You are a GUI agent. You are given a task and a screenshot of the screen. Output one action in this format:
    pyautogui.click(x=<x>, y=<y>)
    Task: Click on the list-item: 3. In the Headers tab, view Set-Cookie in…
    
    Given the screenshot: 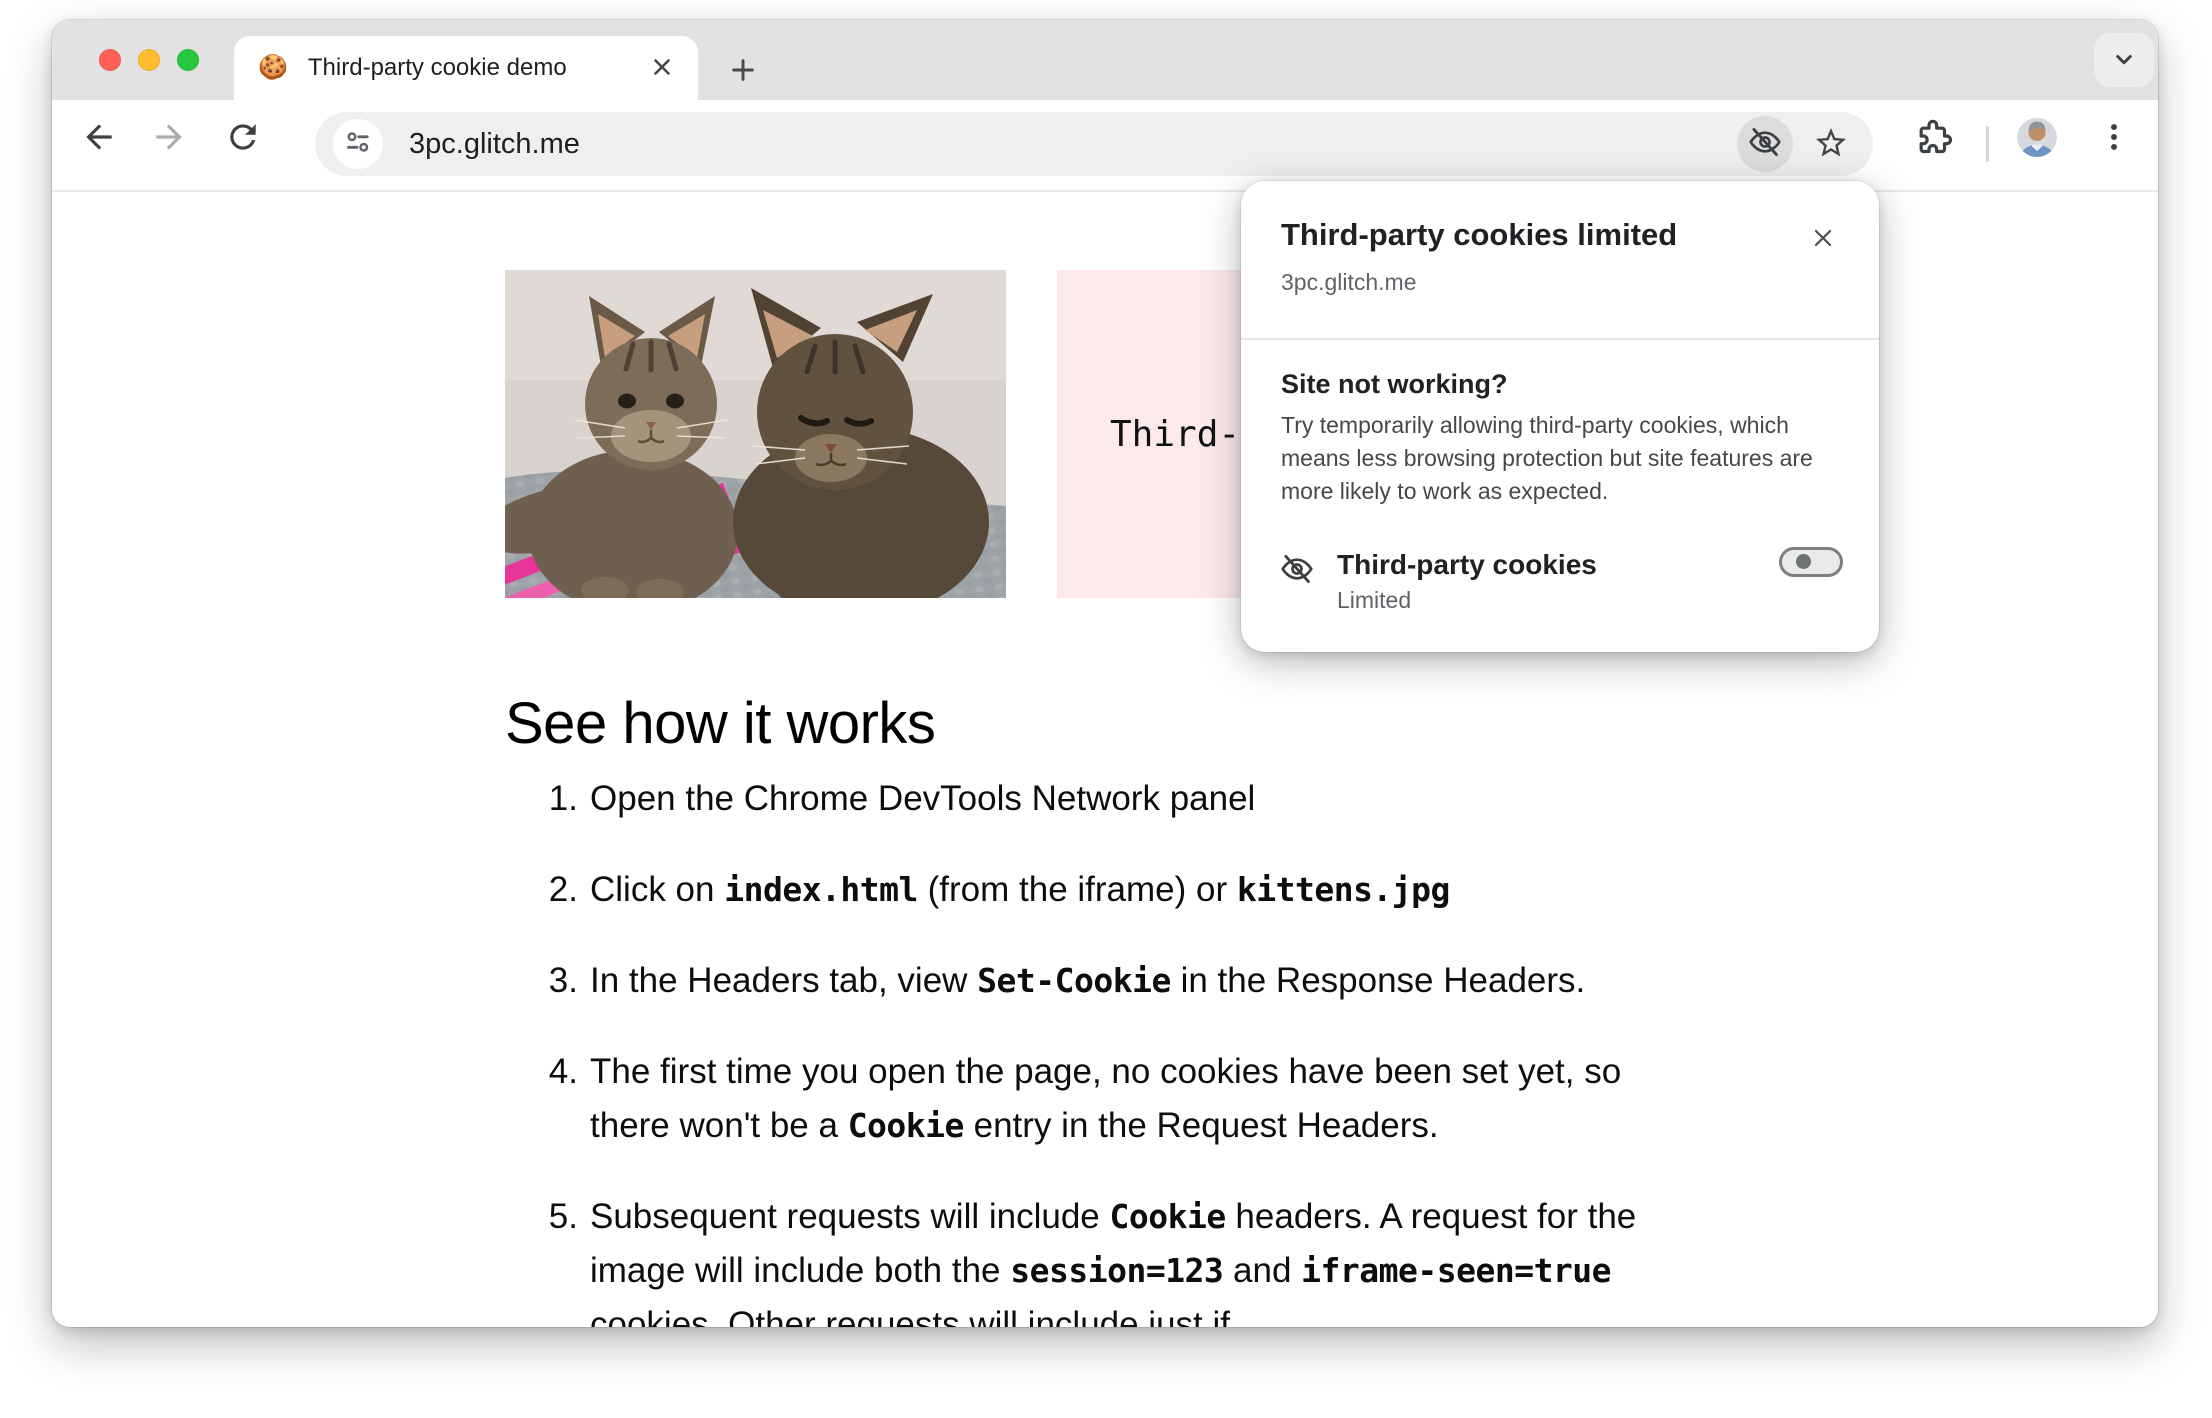 What is the action you would take?
    pyautogui.click(x=1148, y=981)
    